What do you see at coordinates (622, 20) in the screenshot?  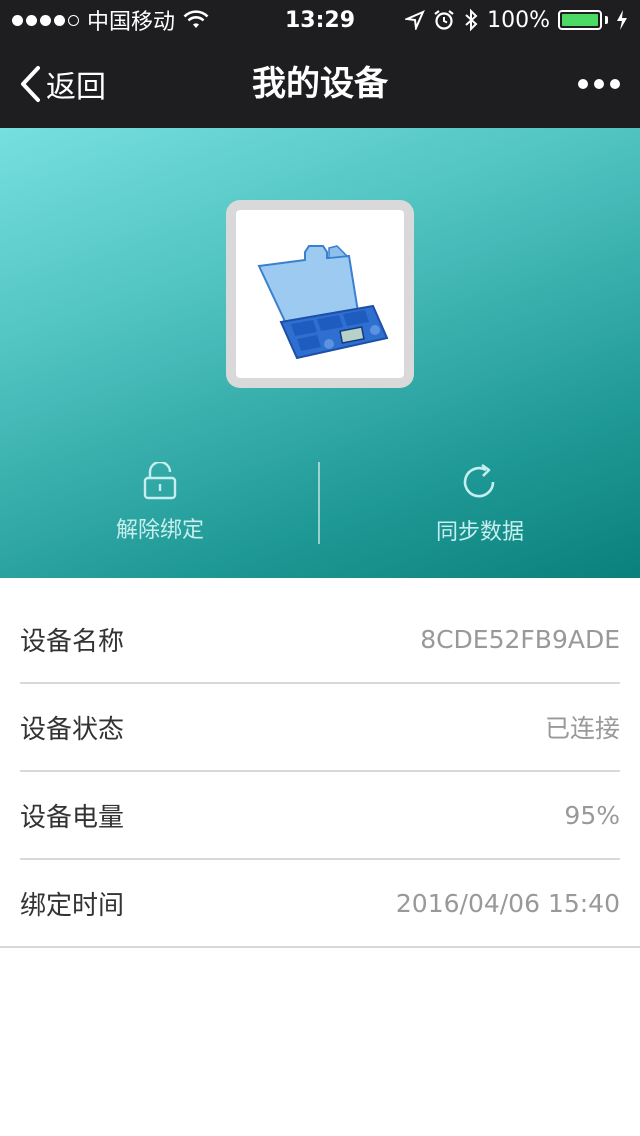 I see `charging-bolt-icon` at bounding box center [622, 20].